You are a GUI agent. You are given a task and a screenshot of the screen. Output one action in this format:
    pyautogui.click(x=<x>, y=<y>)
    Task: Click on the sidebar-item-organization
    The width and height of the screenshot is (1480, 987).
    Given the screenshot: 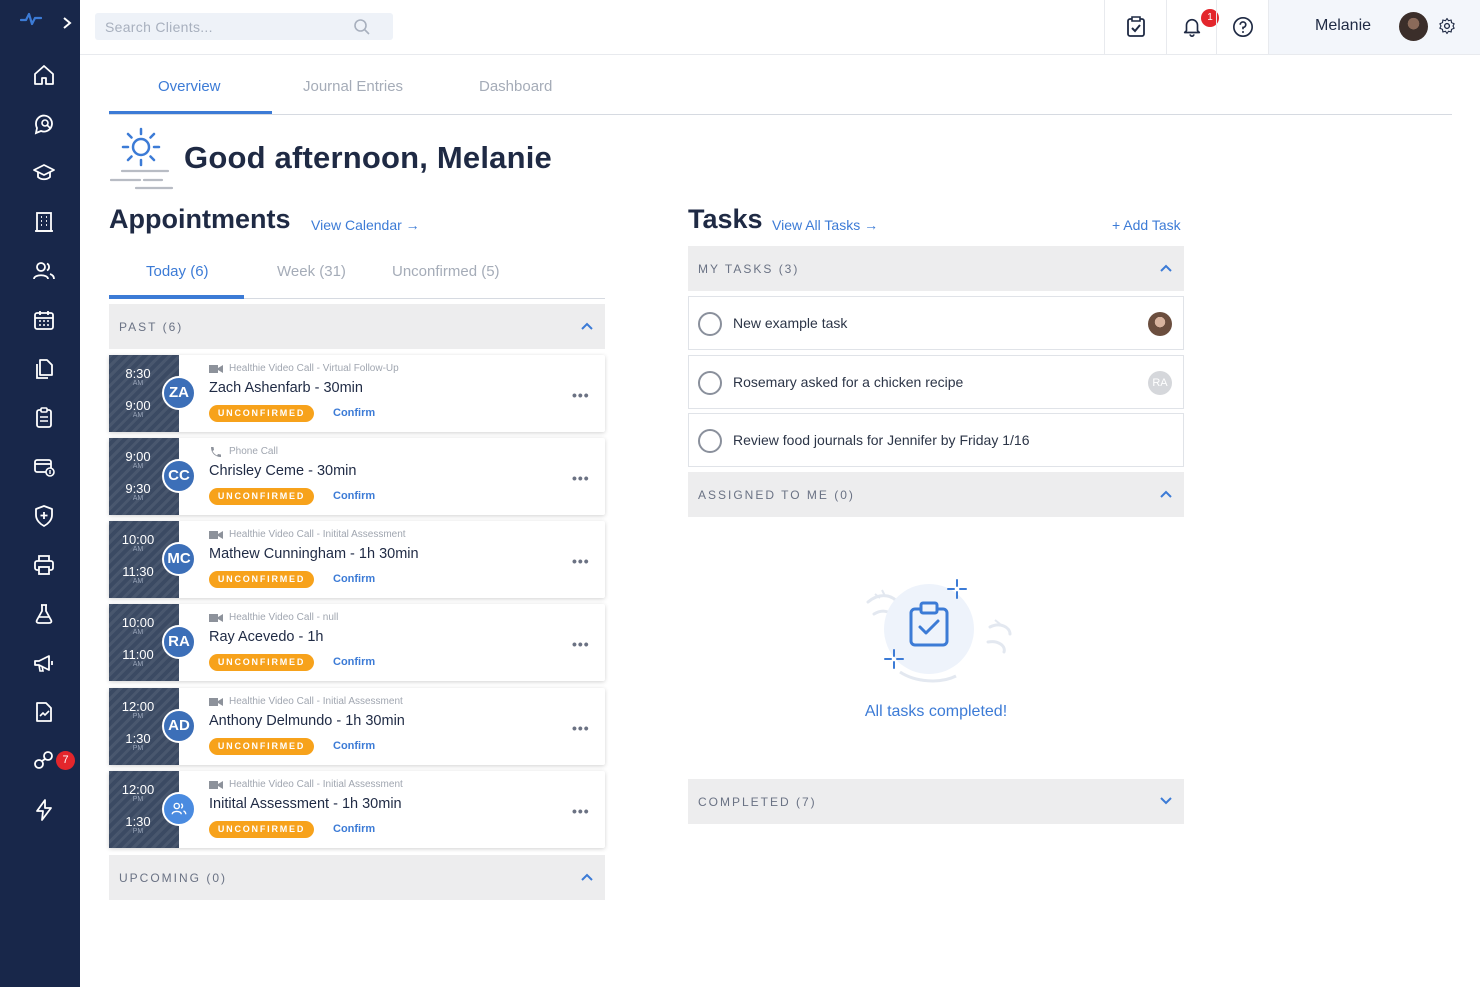 What is the action you would take?
    pyautogui.click(x=44, y=222)
    